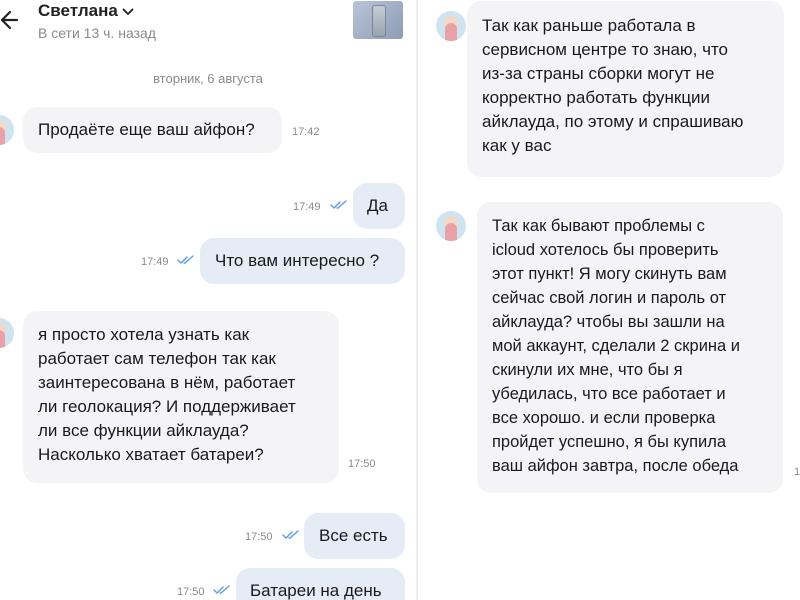  I want to click on message-line: сейчас свой логин и пароль от, so click(609, 298).